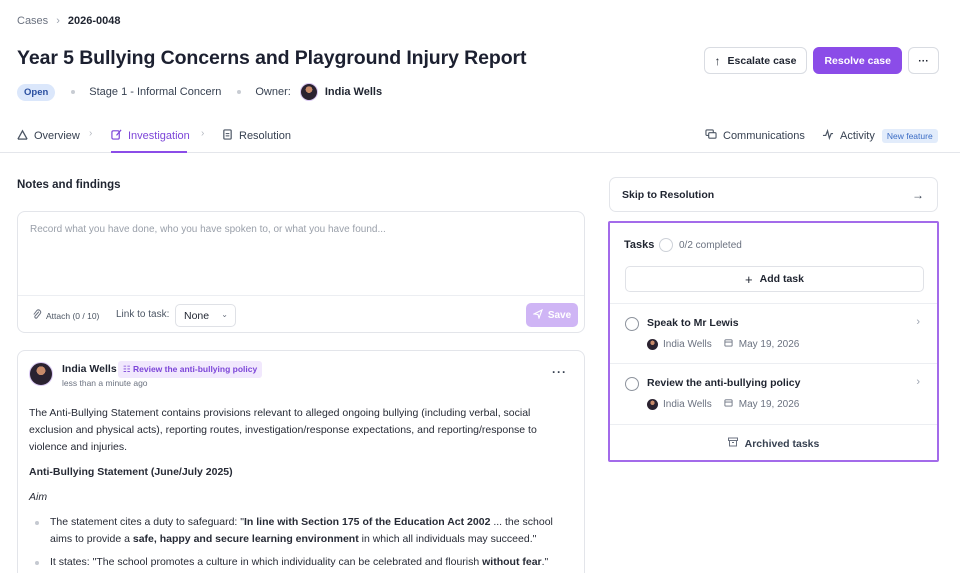 The width and height of the screenshot is (960, 573). Describe the element at coordinates (711, 135) in the screenshot. I see `chat-icon` at that location.